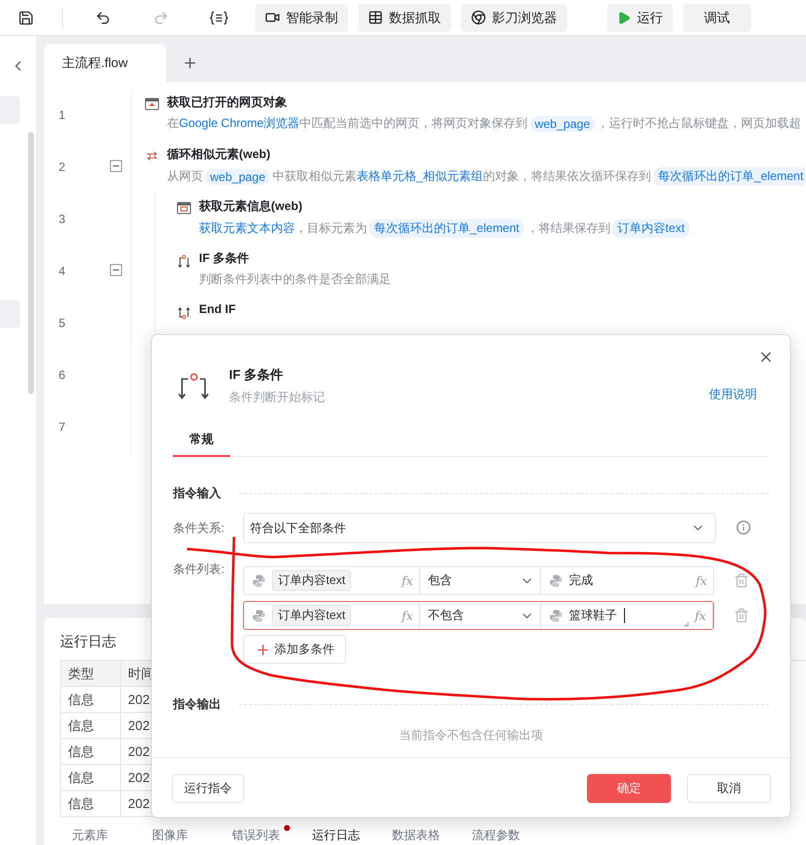  I want to click on operator-select: 包含, so click(480, 580).